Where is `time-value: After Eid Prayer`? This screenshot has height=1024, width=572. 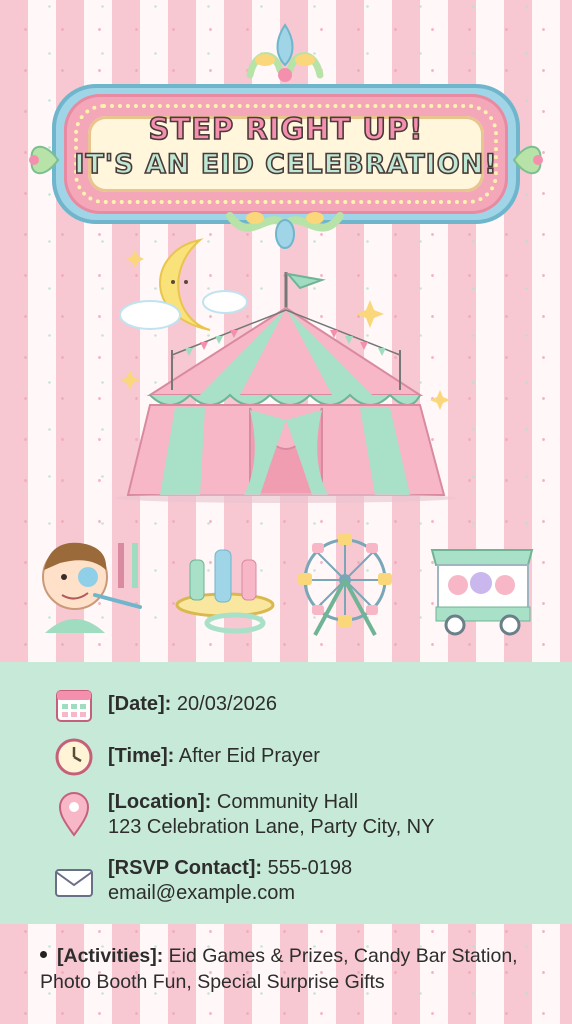
time-value: After Eid Prayer is located at coordinates (249, 756).